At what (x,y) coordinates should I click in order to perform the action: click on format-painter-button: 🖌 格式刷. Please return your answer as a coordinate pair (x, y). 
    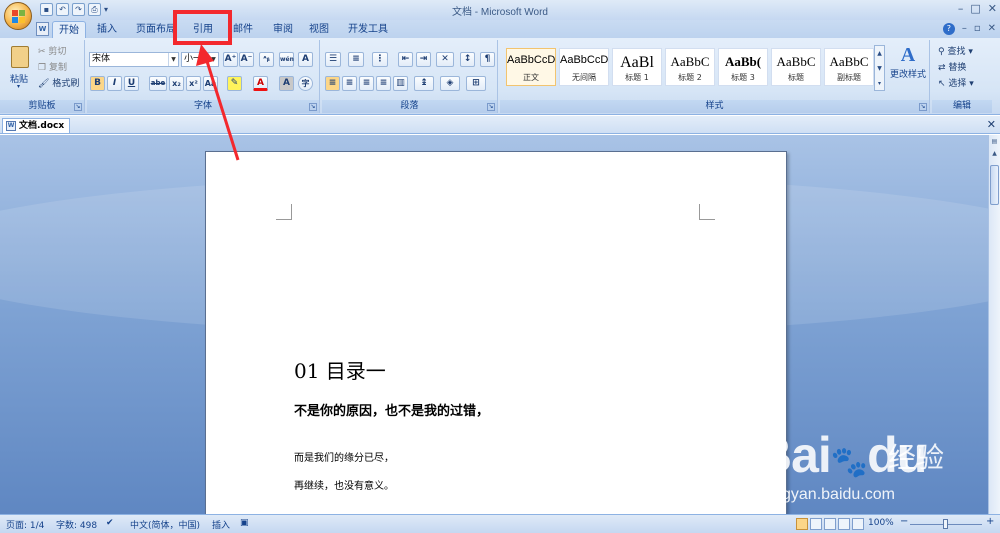
    Looking at the image, I should click on (58, 82).